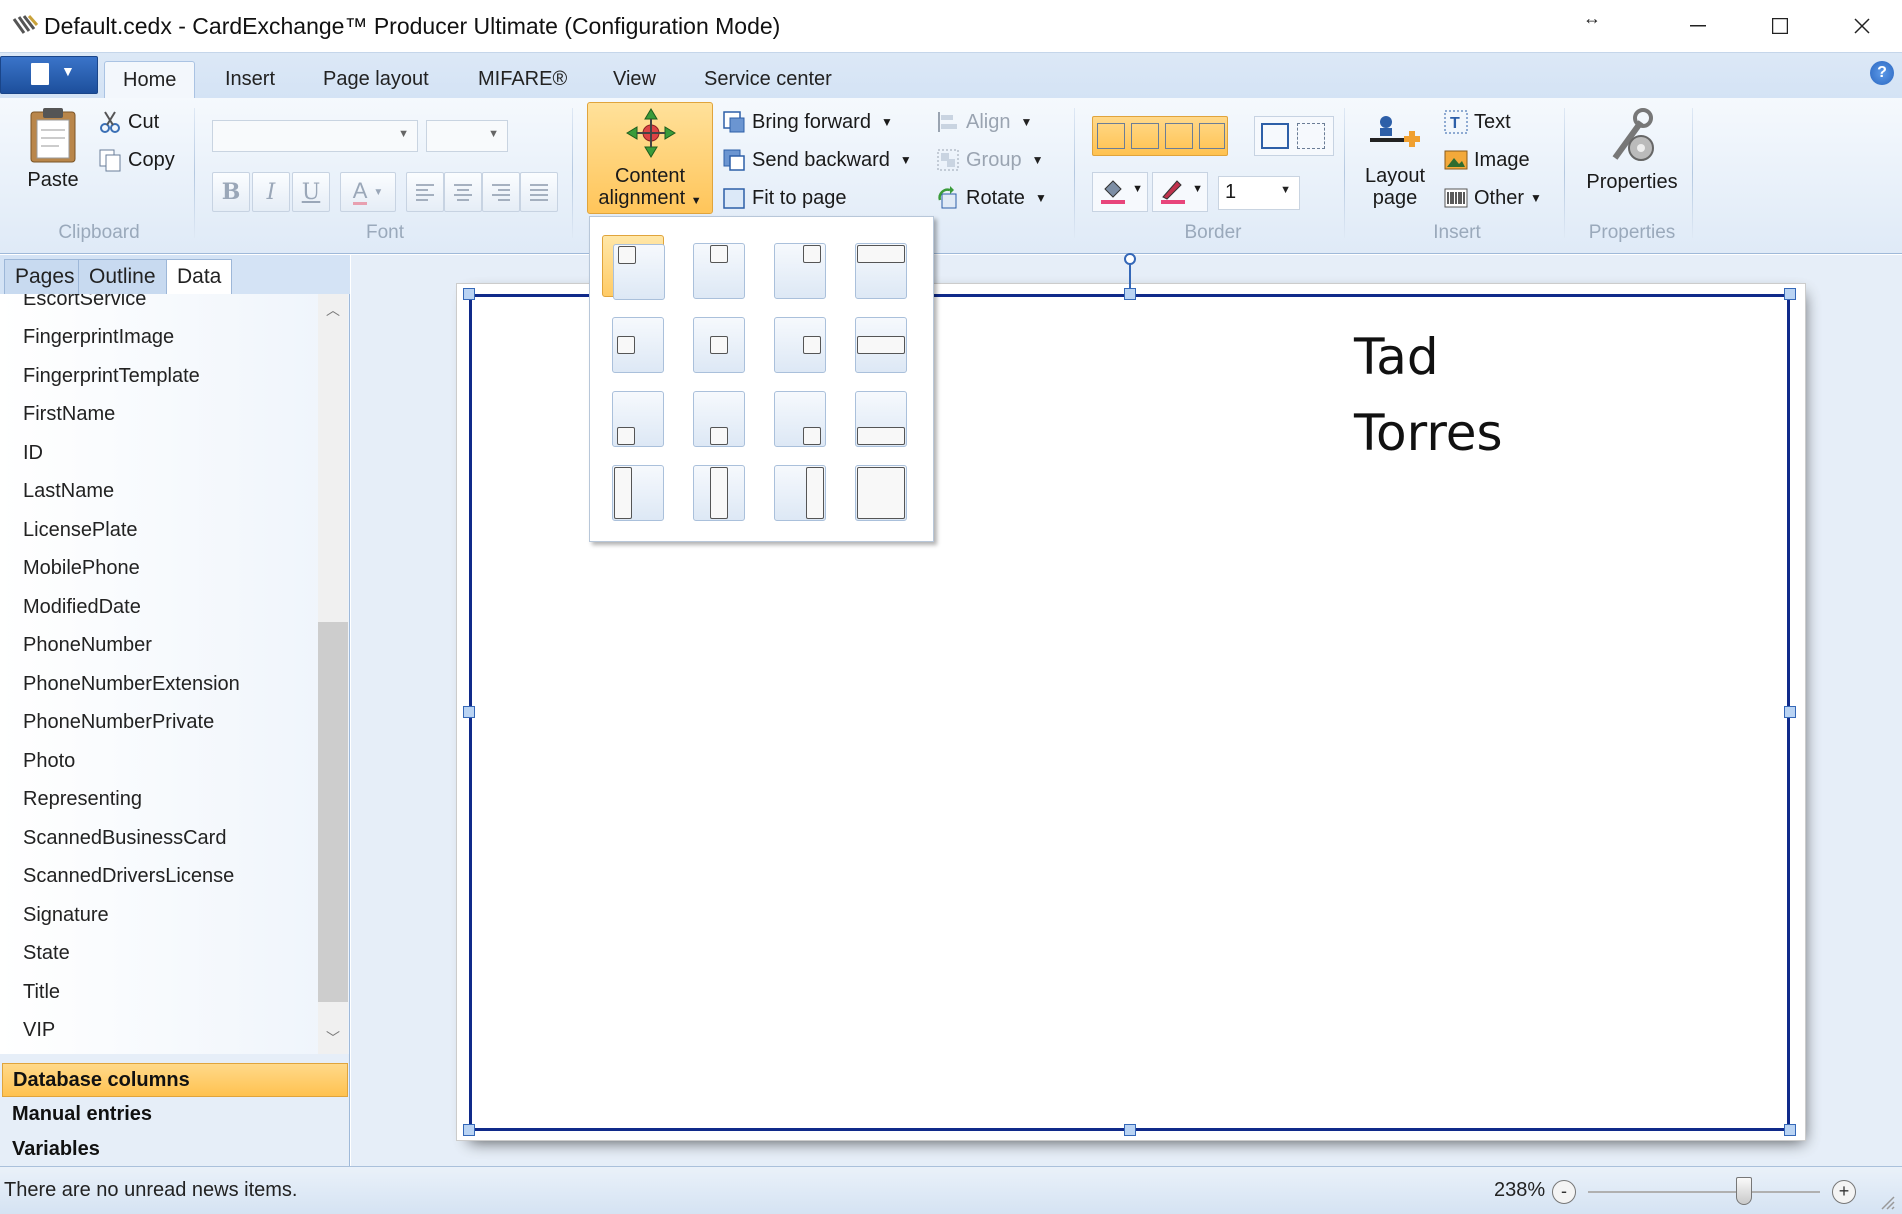 The height and width of the screenshot is (1214, 1902). I want to click on database-columns-section: Database columns, so click(175, 1080).